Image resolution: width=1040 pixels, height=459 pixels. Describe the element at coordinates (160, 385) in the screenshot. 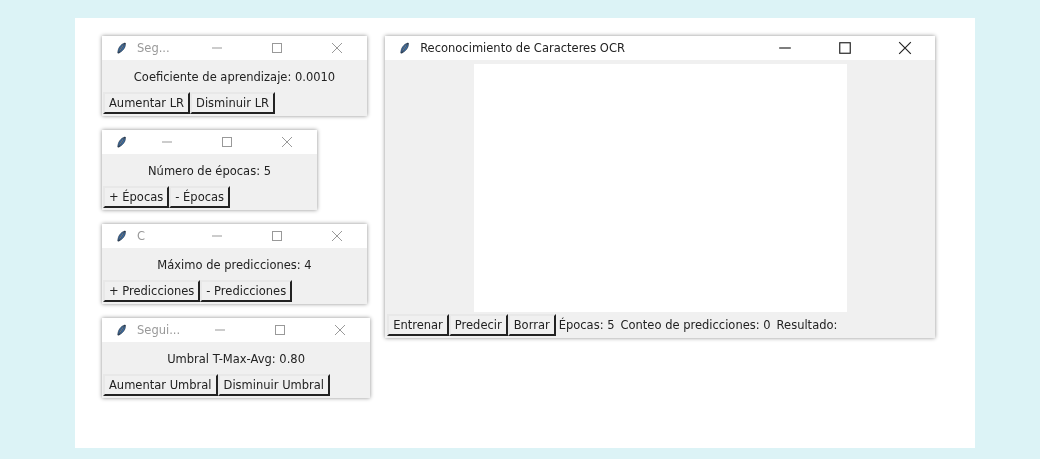

I see `action-button: Aumentar Umbral` at that location.